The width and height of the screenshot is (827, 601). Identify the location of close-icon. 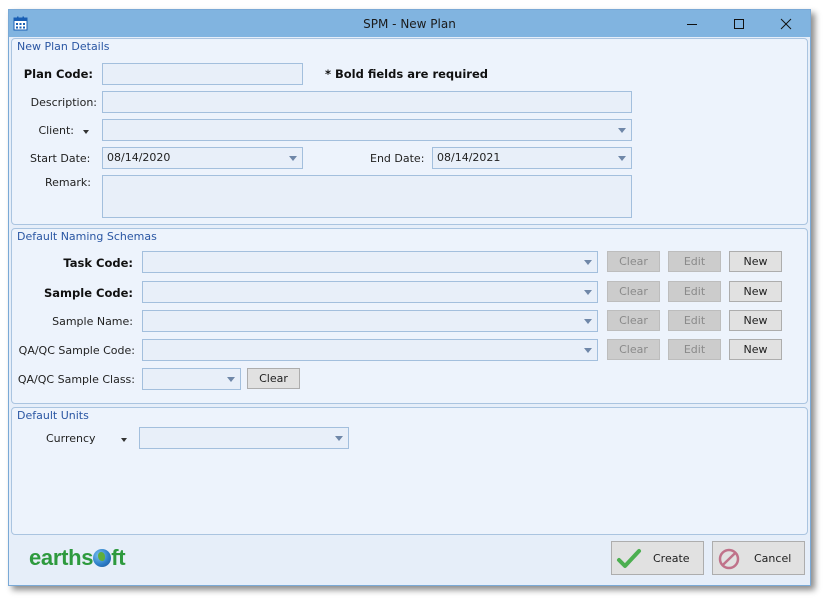
(786, 23).